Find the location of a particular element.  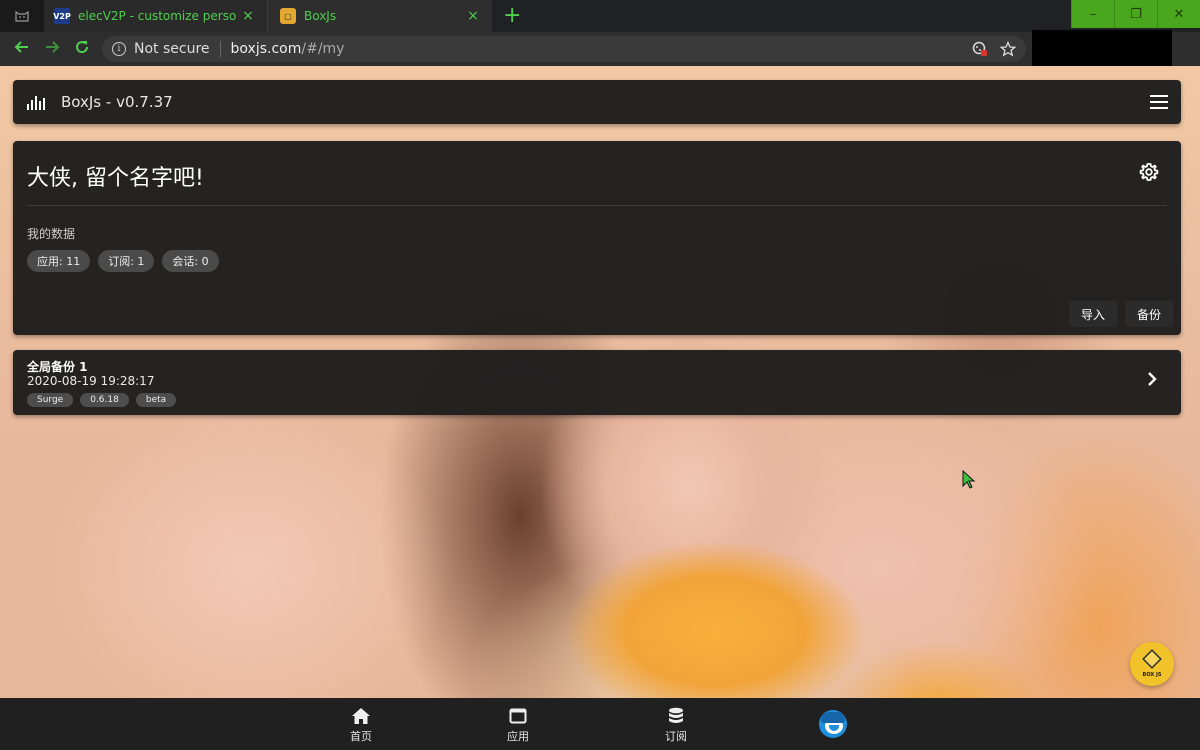

backup-tag: Surge is located at coordinates (50, 400).